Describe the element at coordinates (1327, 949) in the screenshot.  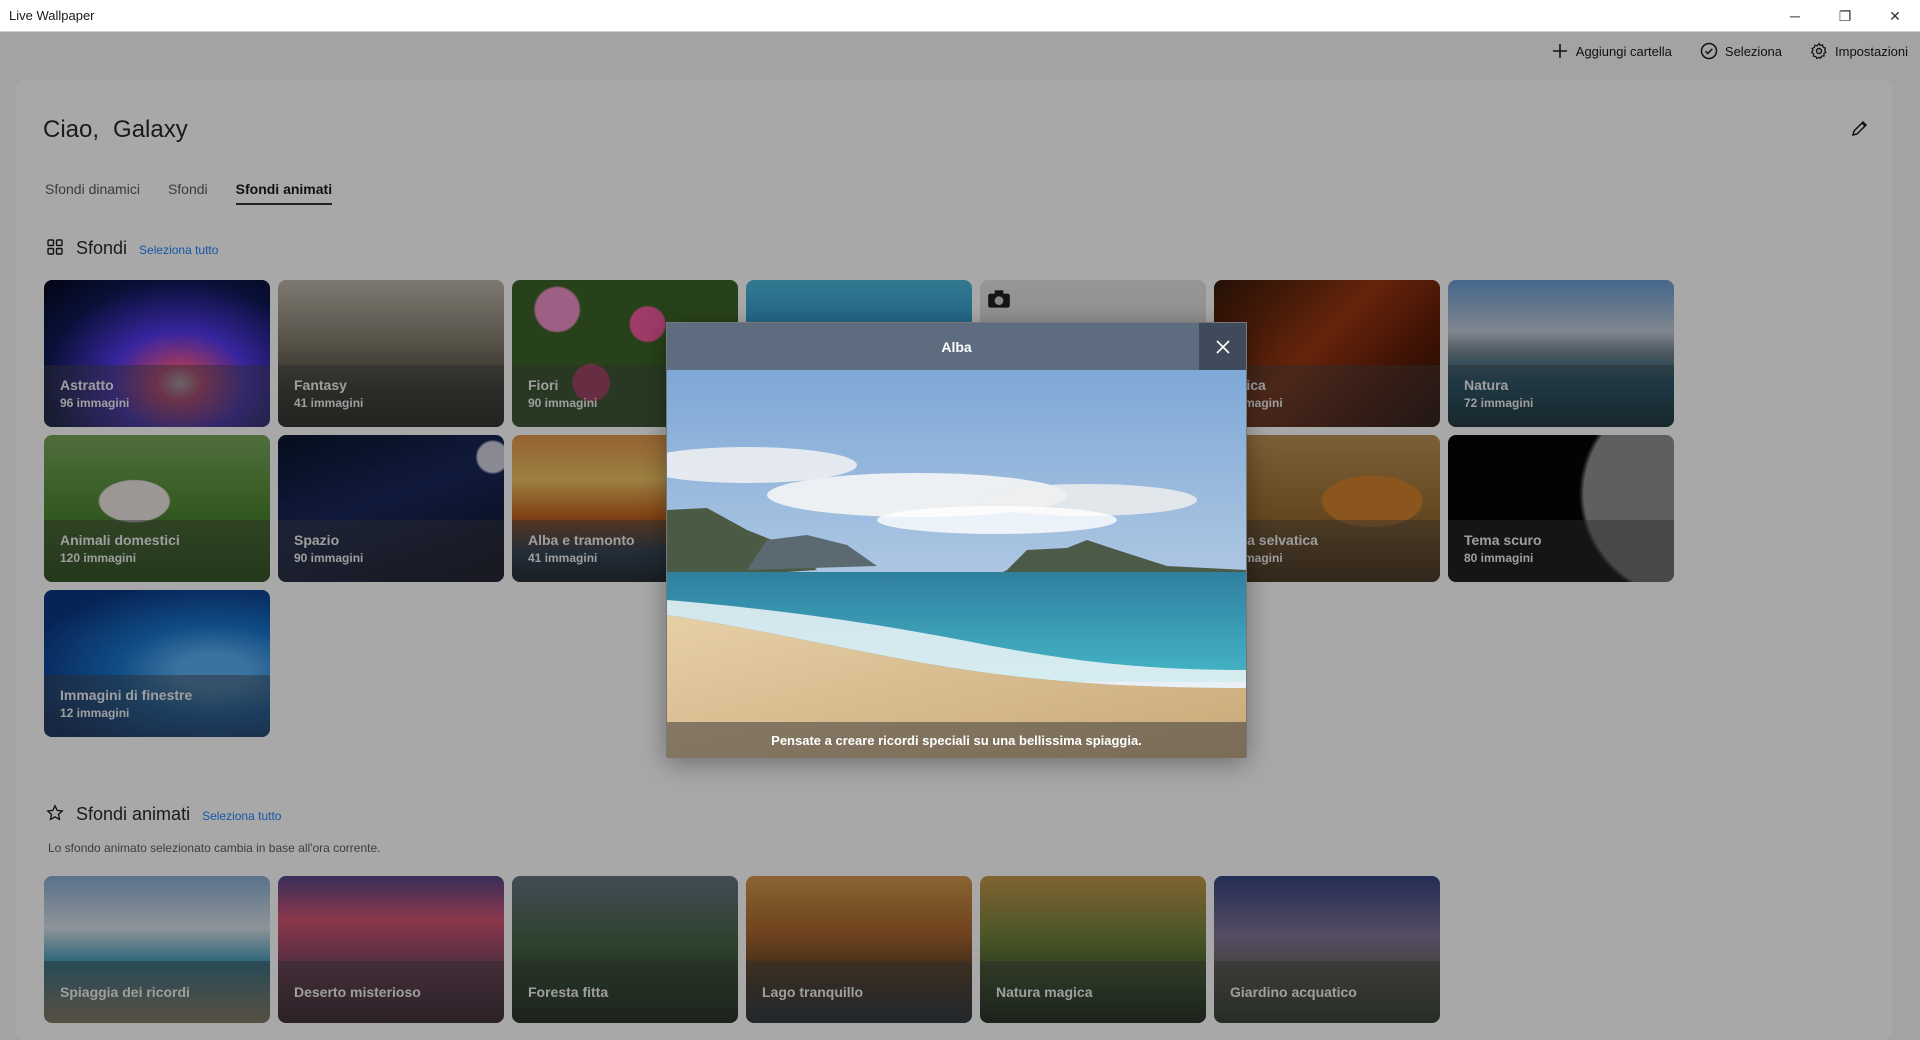
I see `tile-giardino-acquatico: Giardino acquatico` at that location.